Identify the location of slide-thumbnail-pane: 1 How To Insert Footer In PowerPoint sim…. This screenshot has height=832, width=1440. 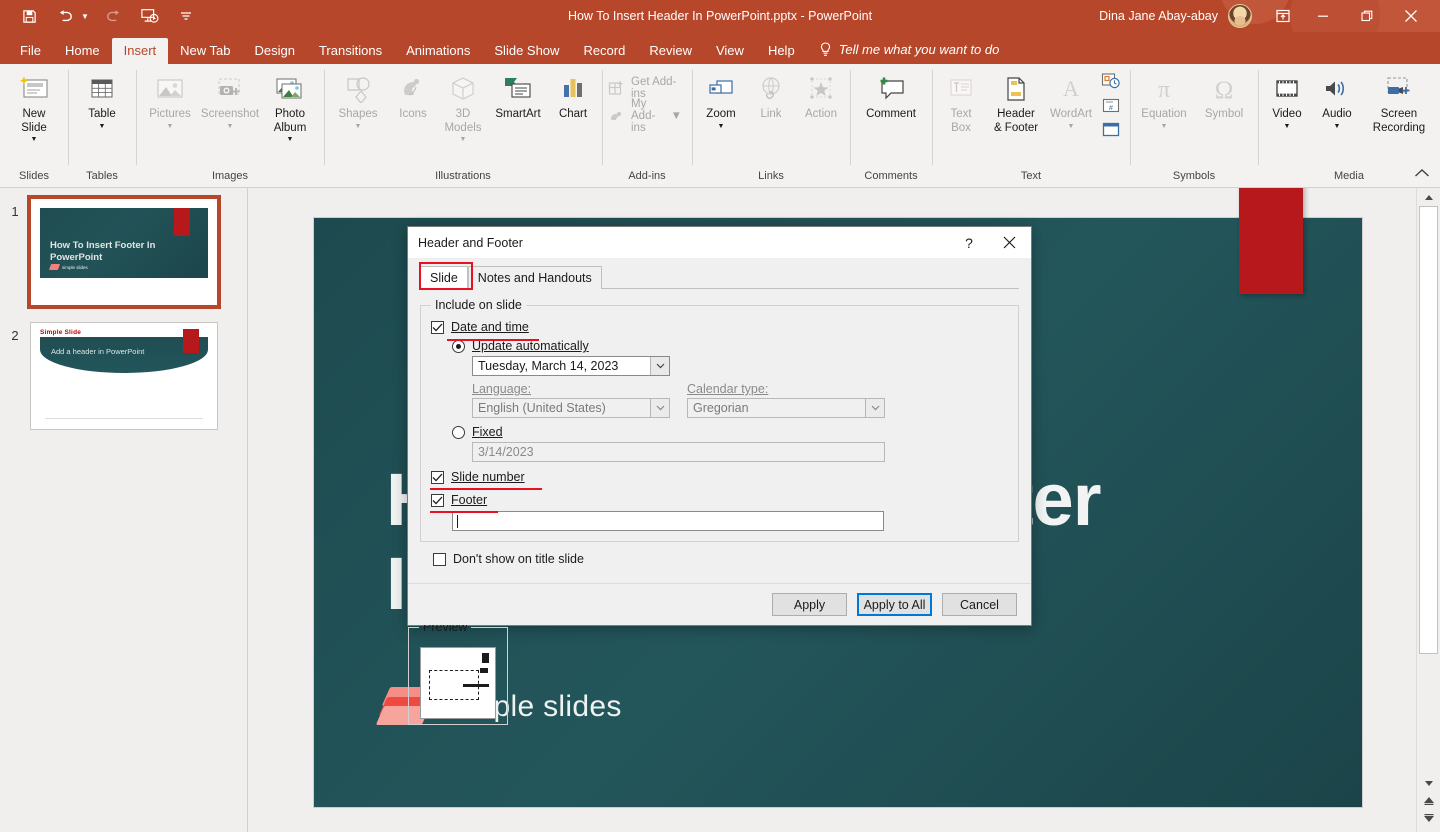
(124, 510).